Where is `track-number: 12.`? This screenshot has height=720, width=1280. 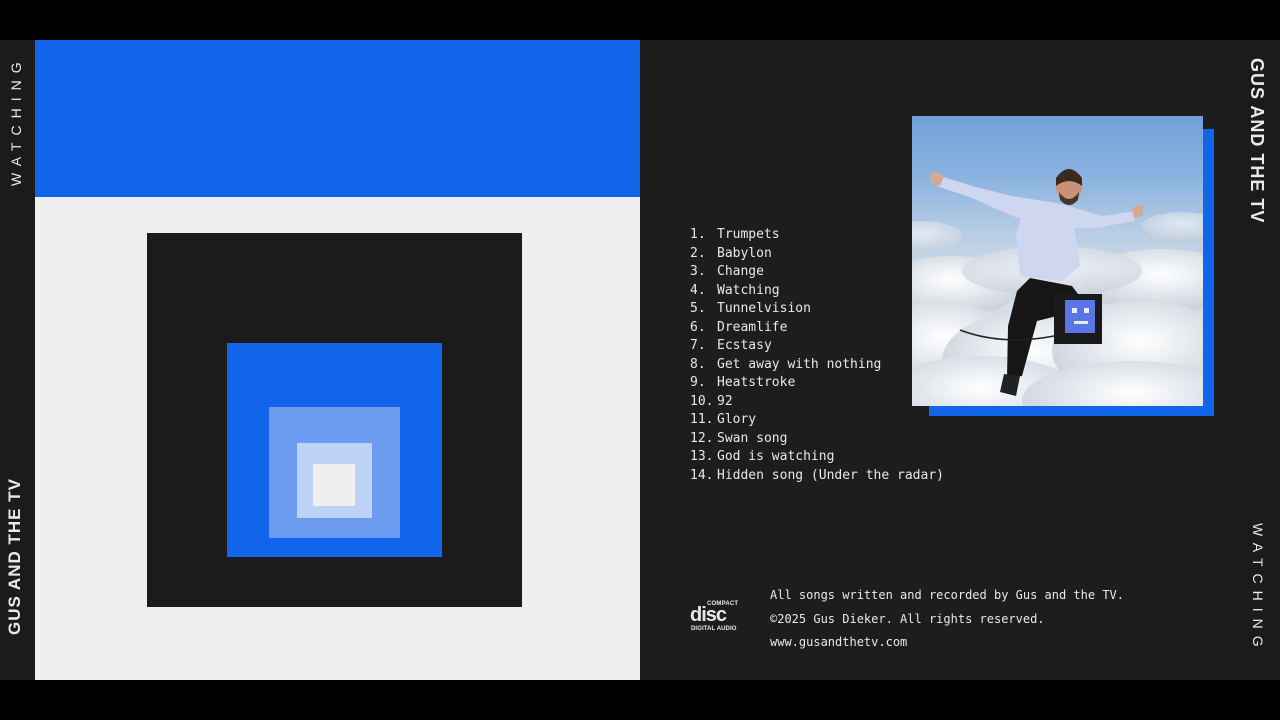
track-number: 12. is located at coordinates (702, 438).